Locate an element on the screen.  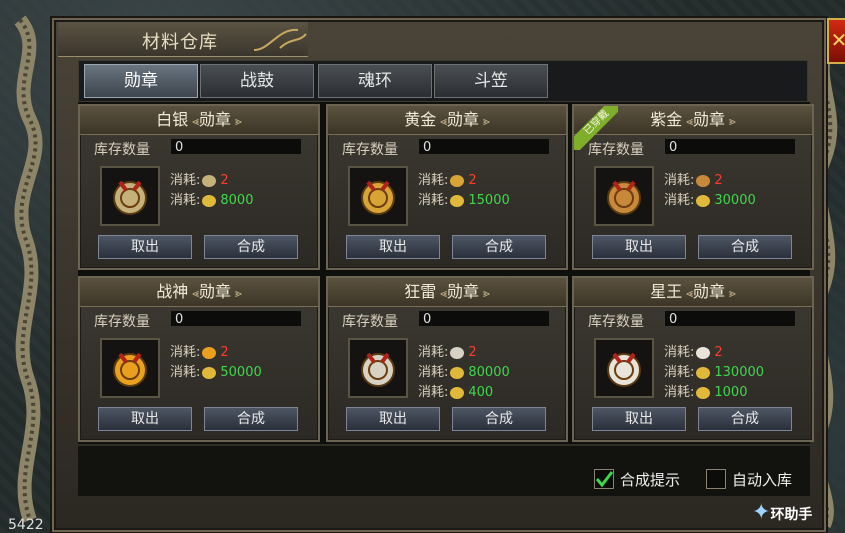
cost-row: 消耗: 8000 is located at coordinates (211, 198).